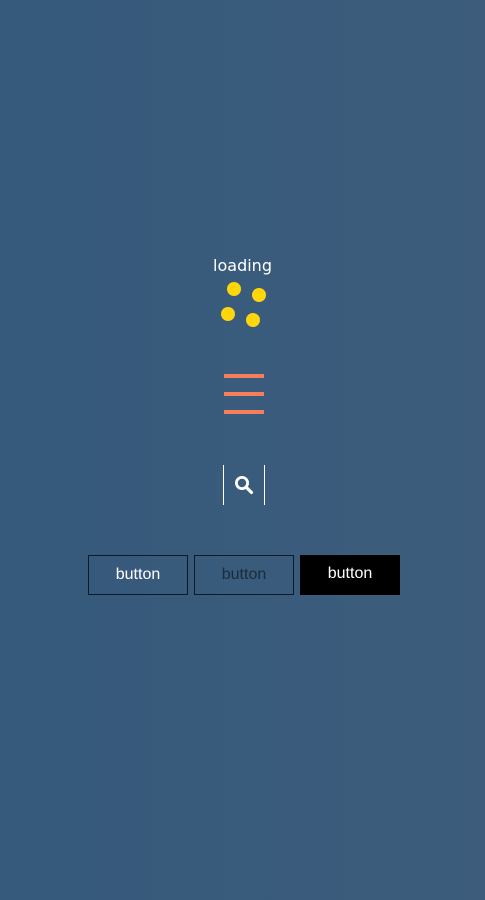 The height and width of the screenshot is (900, 485). What do you see at coordinates (244, 575) in the screenshot?
I see `button-outline-dark: button` at bounding box center [244, 575].